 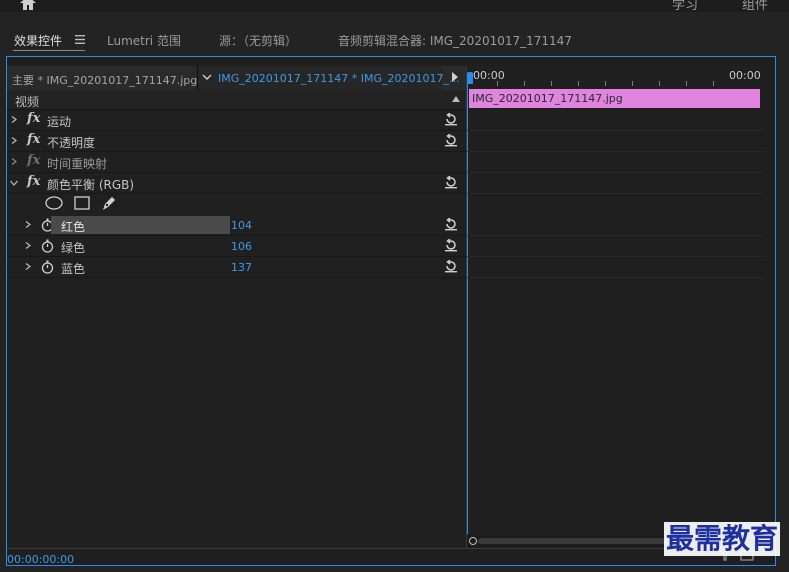 What do you see at coordinates (80, 39) in the screenshot?
I see `panel-menu-icon` at bounding box center [80, 39].